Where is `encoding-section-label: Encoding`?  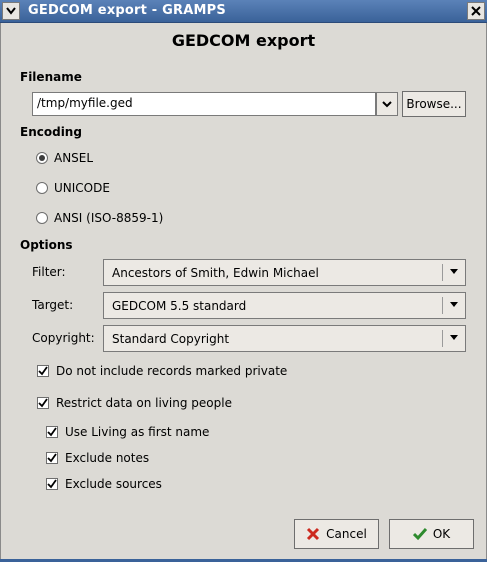 encoding-section-label: Encoding is located at coordinates (51, 132).